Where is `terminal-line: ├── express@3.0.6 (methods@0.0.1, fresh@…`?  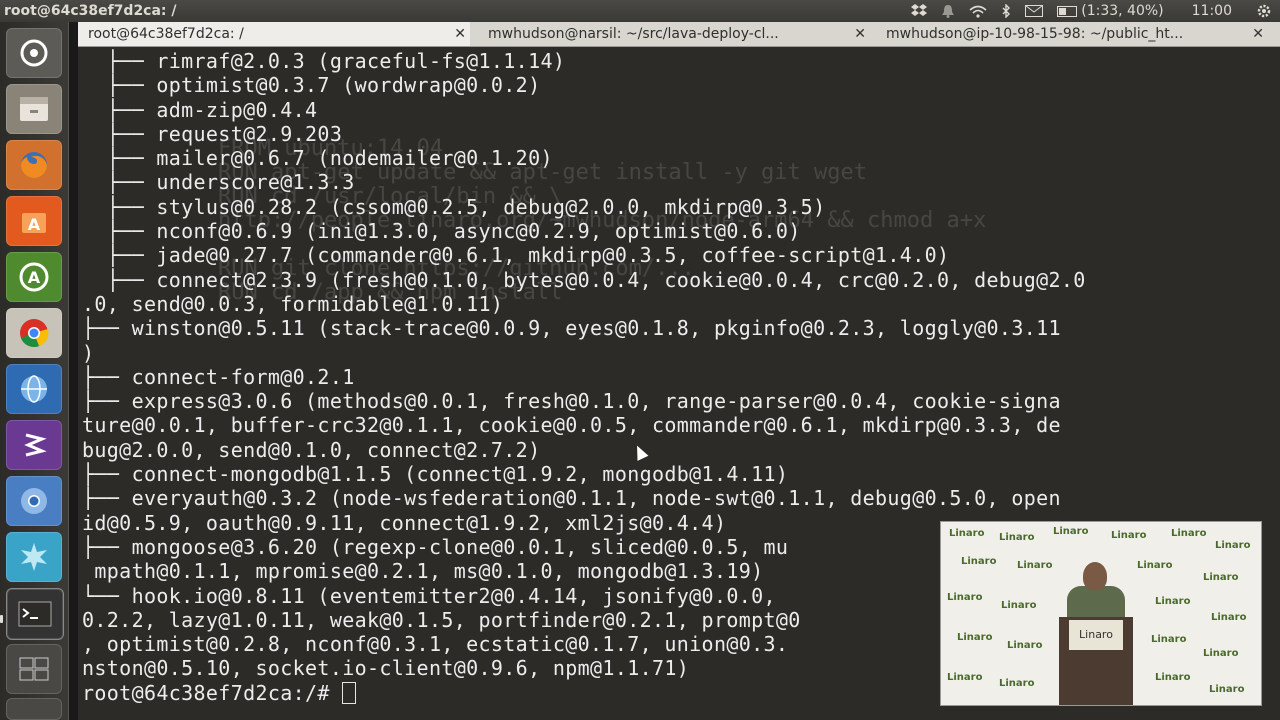
terminal-line: ├── express@3.0.6 (methods@0.0.1, fresh@… is located at coordinates (571, 401).